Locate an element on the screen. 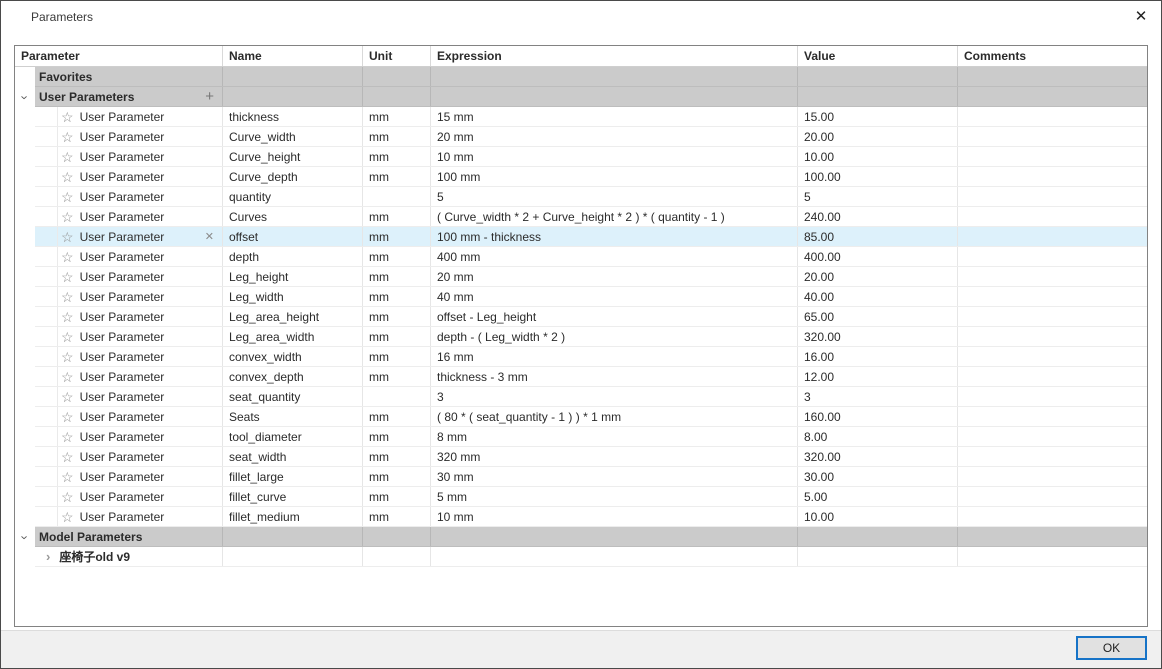  name-cell: Leg_area_height is located at coordinates (293, 316).